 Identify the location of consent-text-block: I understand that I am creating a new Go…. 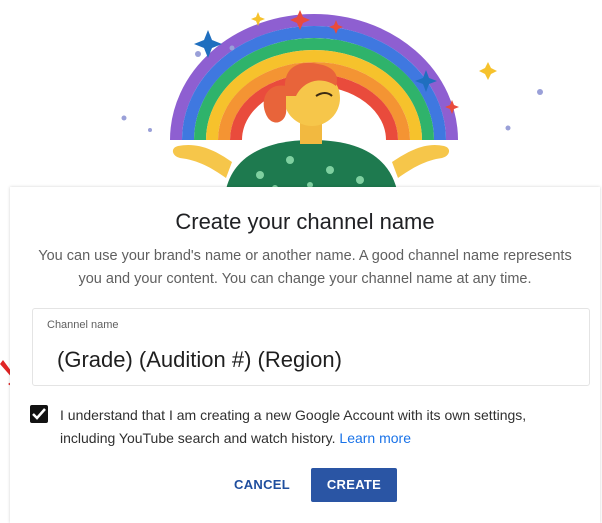
(320, 427).